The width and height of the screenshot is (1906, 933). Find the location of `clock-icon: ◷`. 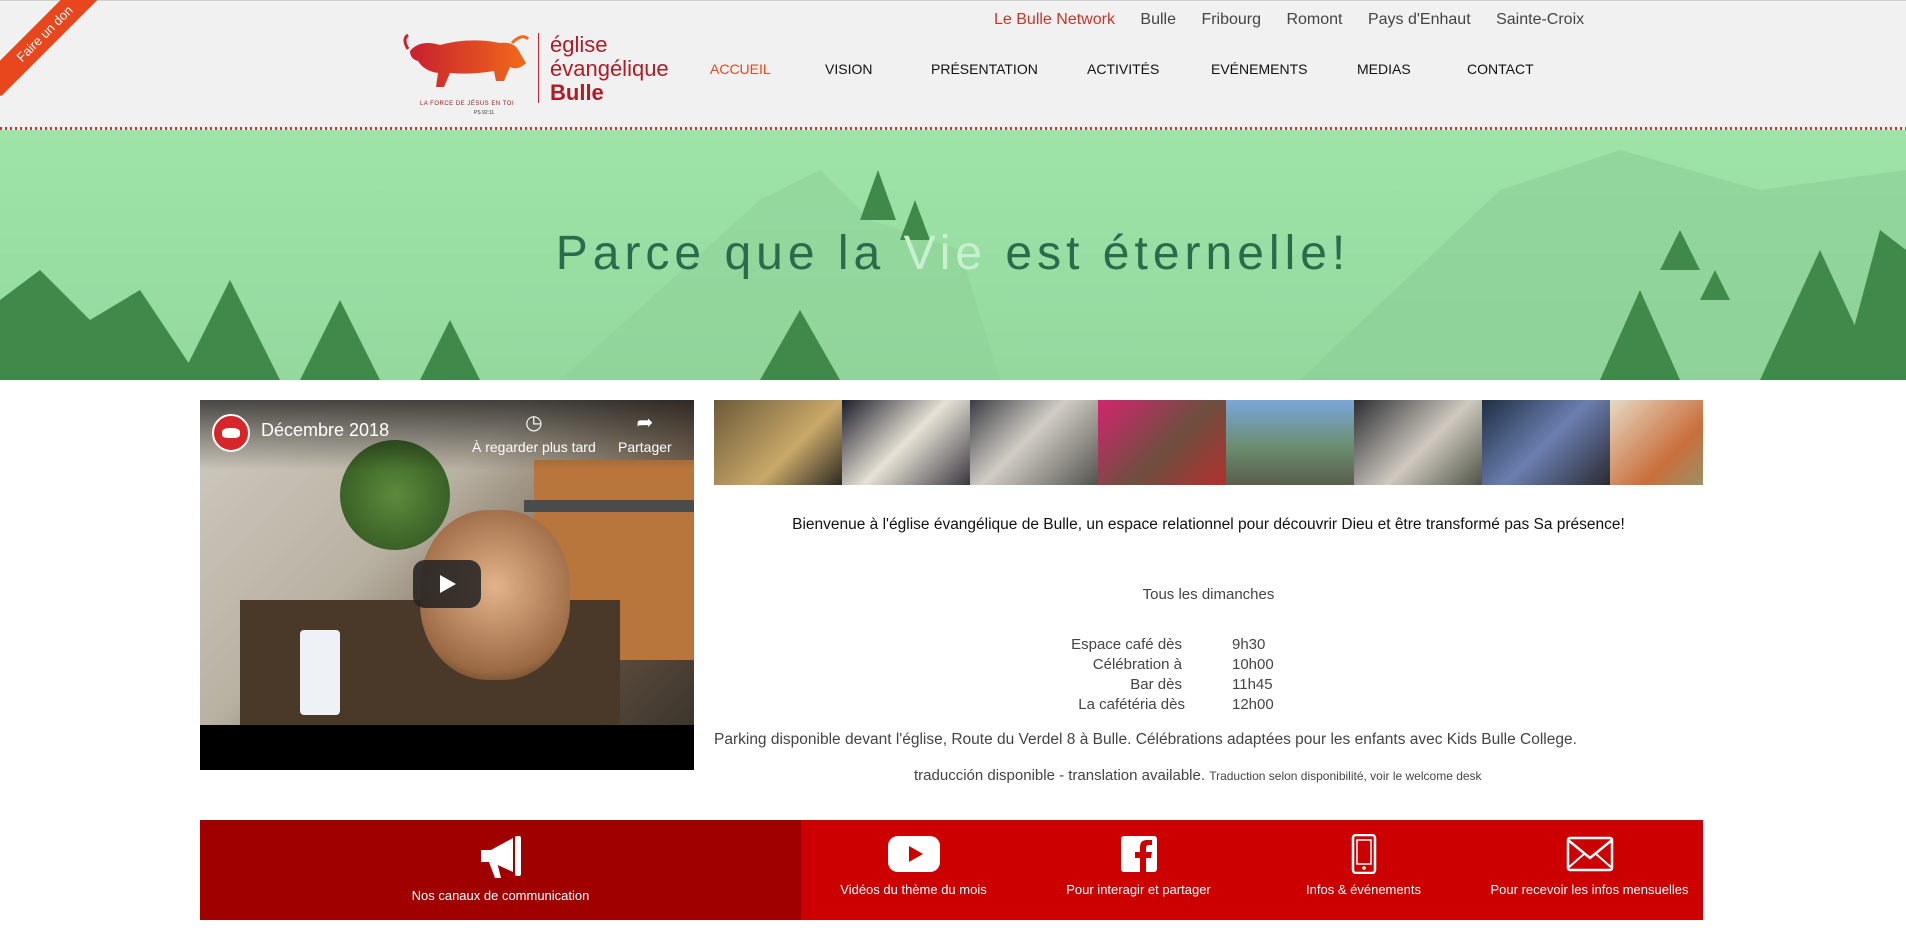

clock-icon: ◷ is located at coordinates (534, 423).